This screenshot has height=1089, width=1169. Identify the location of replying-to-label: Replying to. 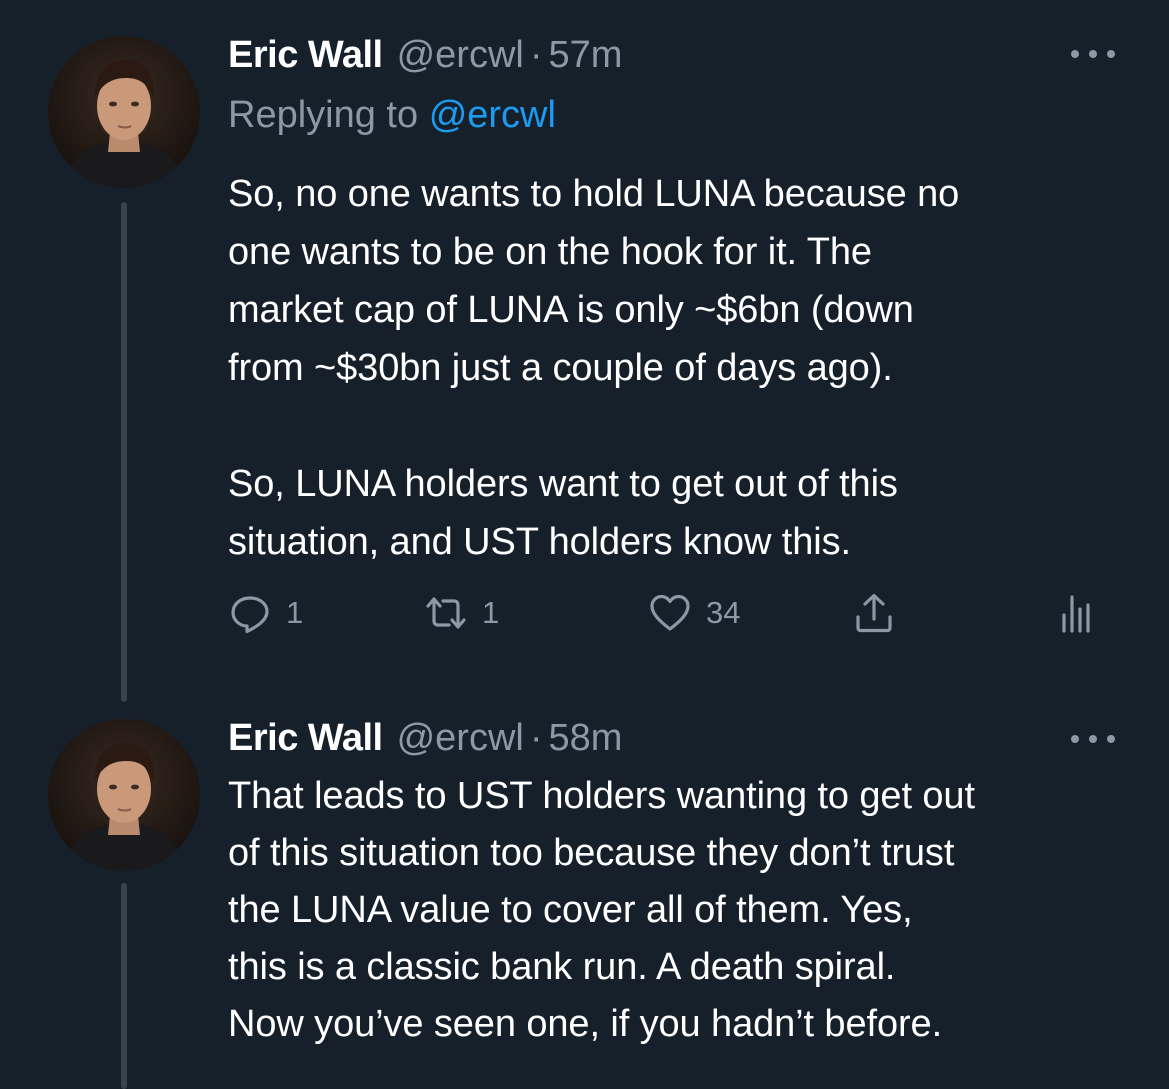
(323, 115).